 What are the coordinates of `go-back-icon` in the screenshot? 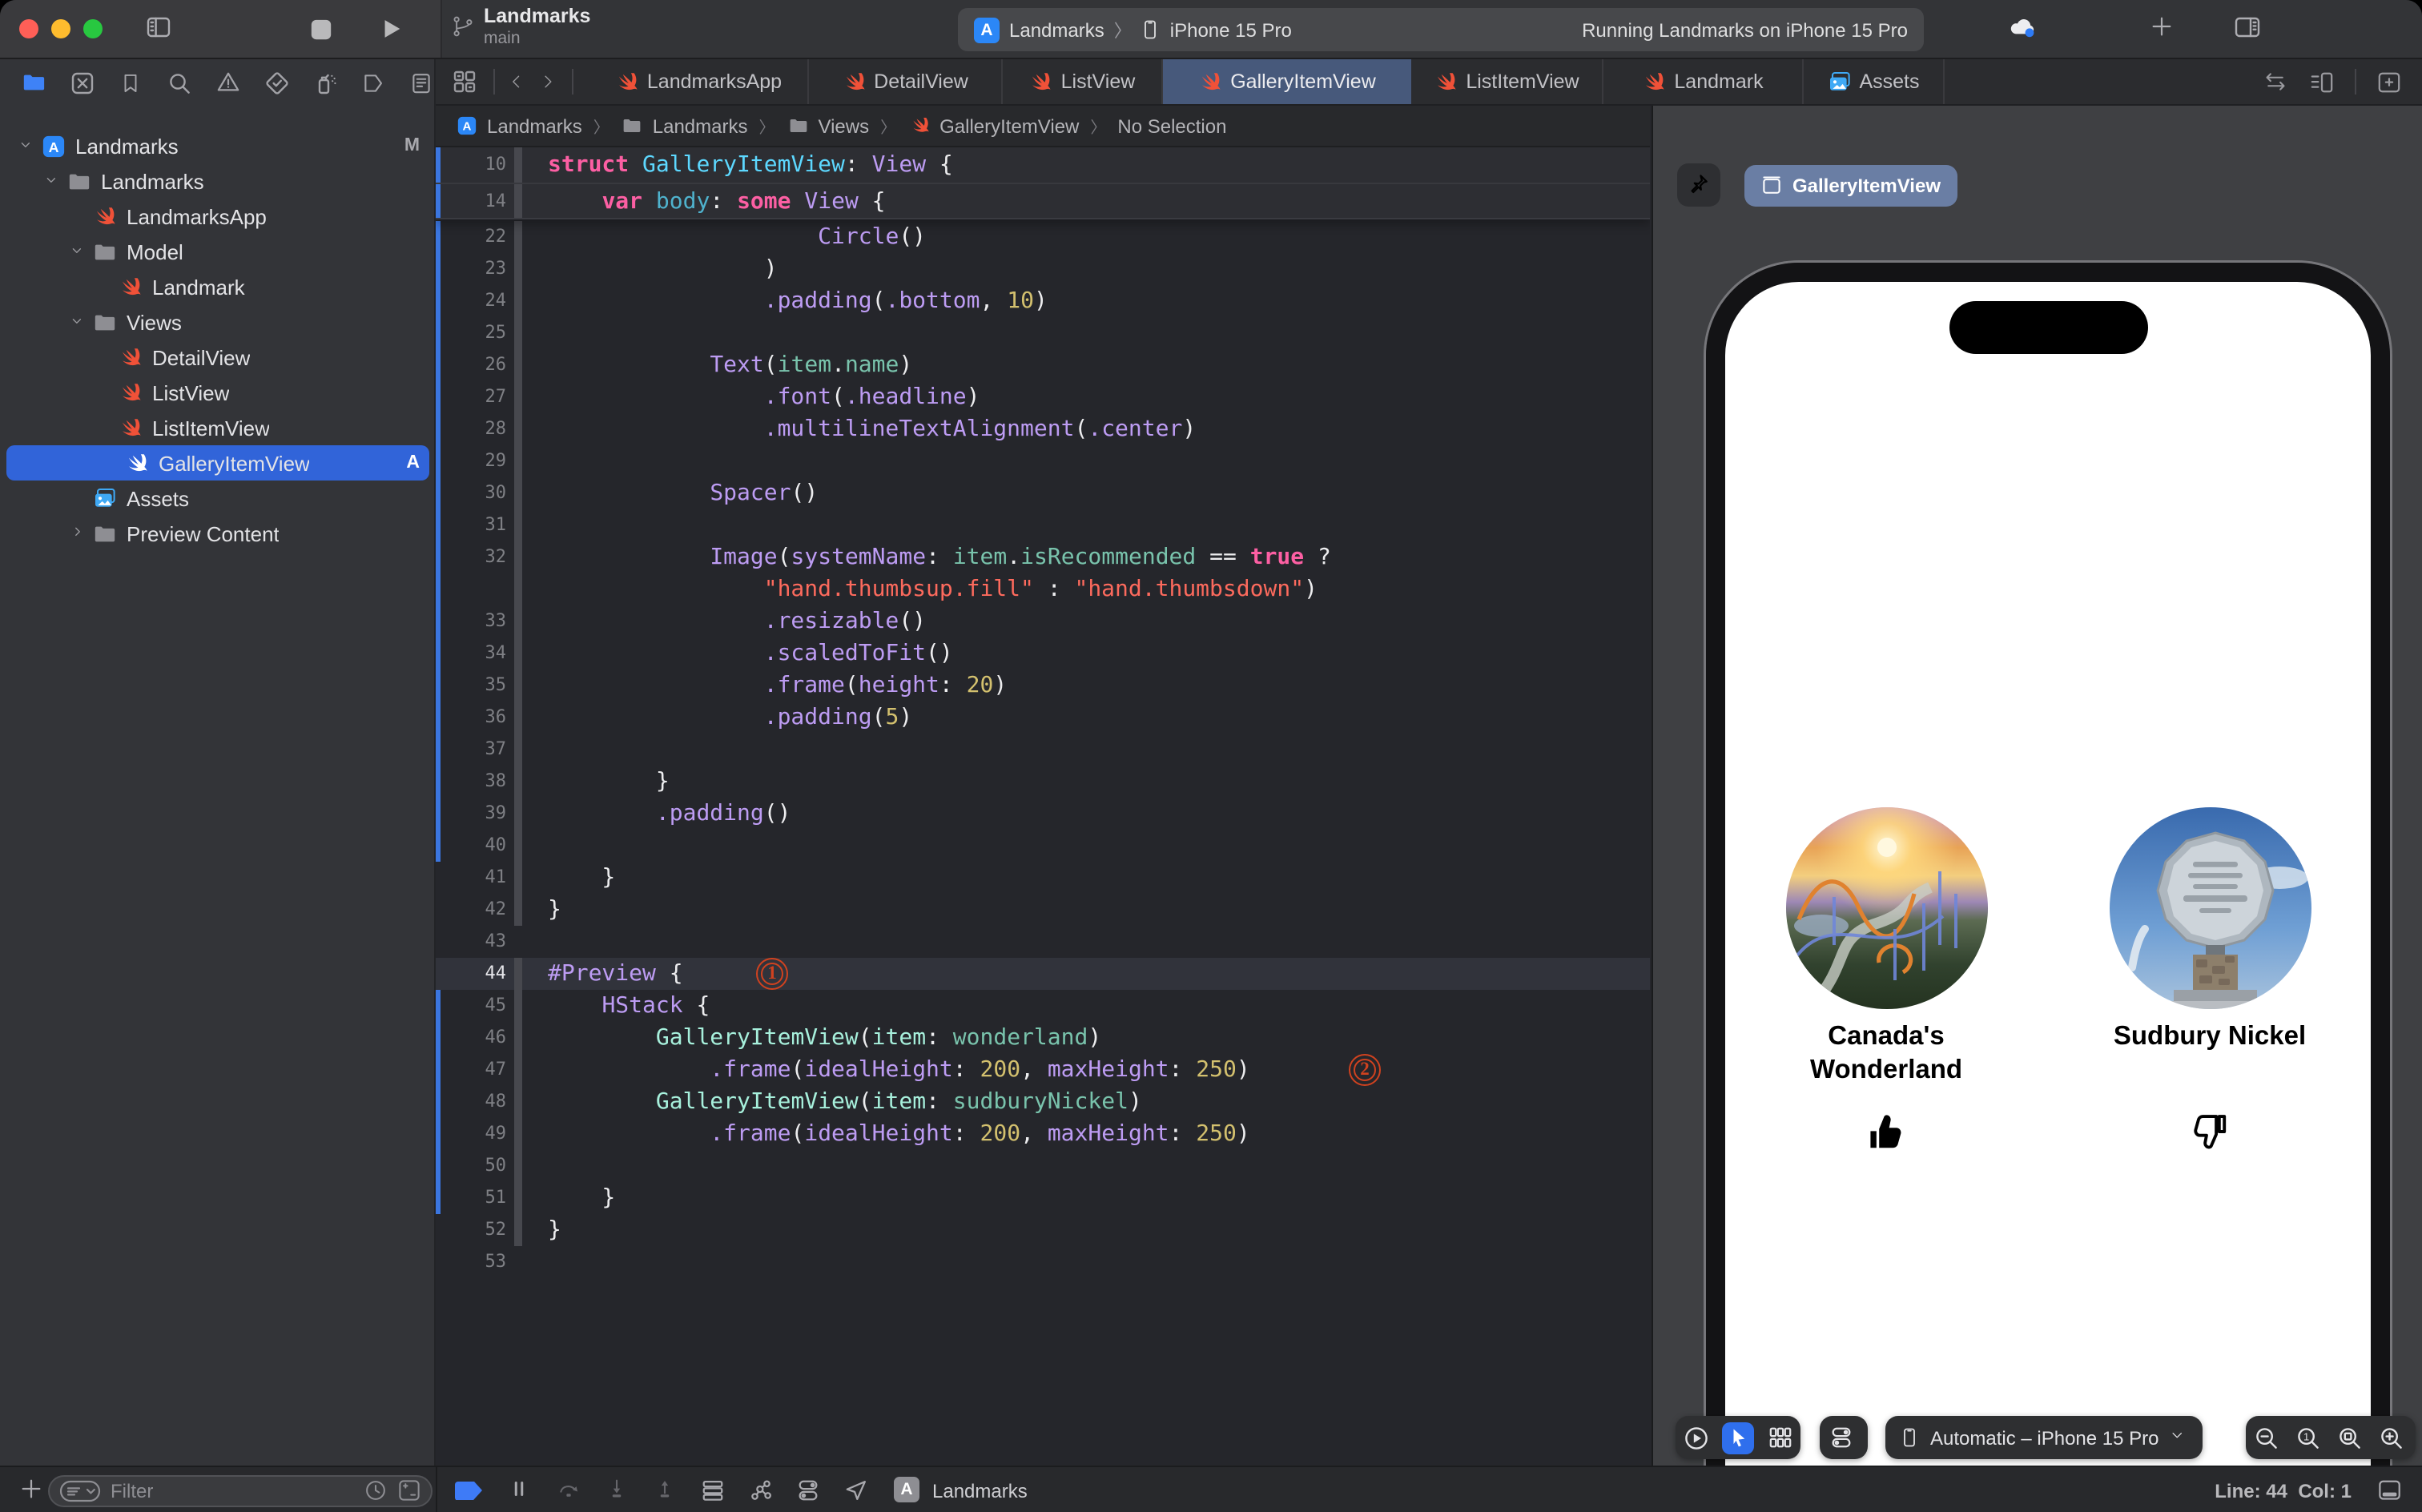 It's located at (518, 81).